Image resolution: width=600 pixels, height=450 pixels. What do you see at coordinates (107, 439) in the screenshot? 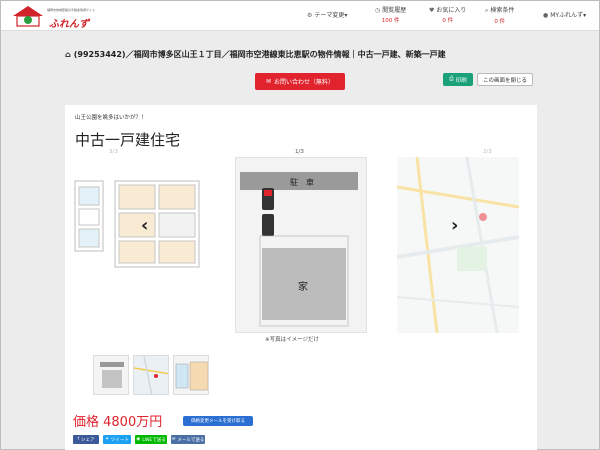
I see `twitter-icon: ✦` at bounding box center [107, 439].